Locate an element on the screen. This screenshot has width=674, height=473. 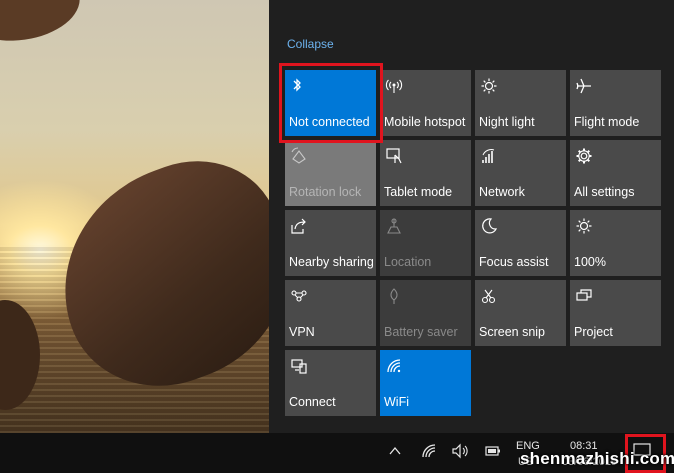
tile-rotation-lock: Rotation lock is located at coordinates (330, 173).